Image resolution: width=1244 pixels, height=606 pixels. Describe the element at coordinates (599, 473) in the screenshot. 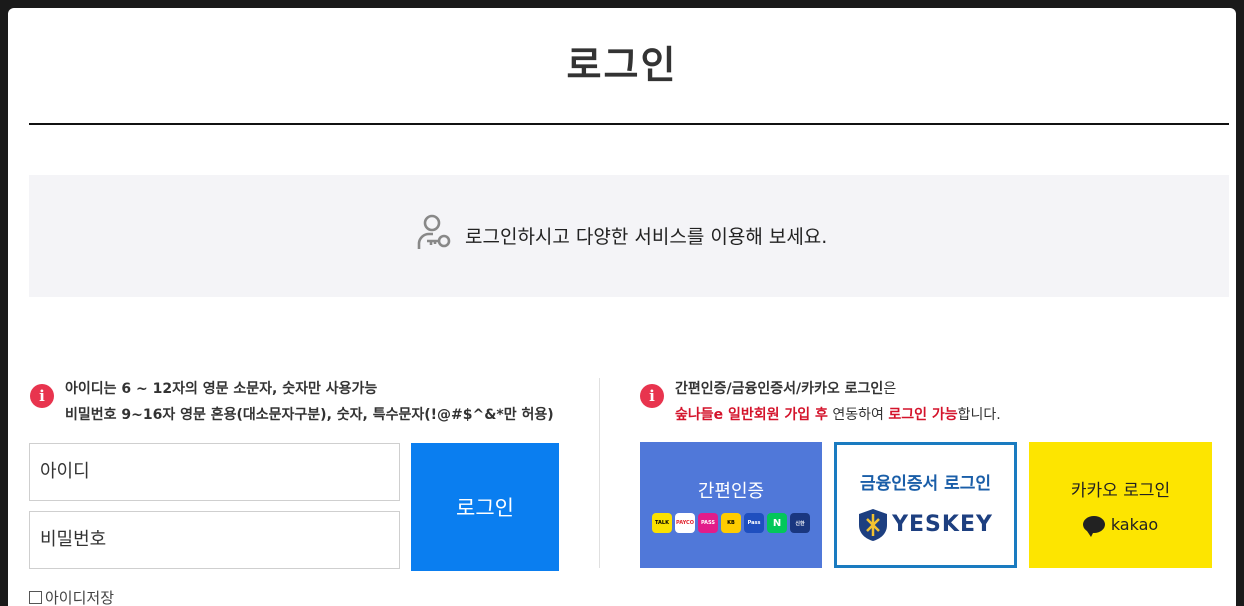

I see `column-divider` at that location.